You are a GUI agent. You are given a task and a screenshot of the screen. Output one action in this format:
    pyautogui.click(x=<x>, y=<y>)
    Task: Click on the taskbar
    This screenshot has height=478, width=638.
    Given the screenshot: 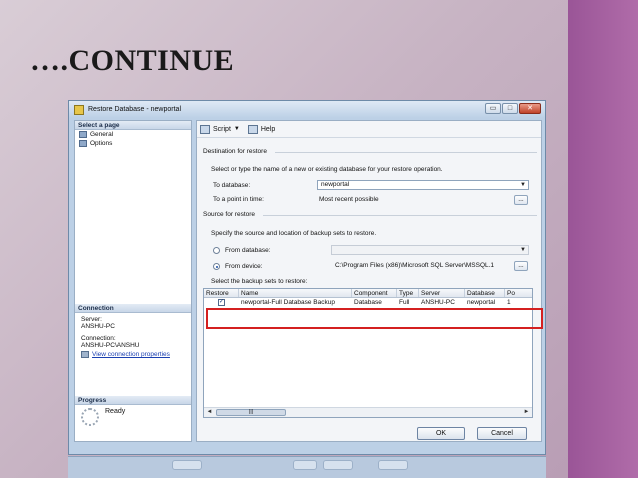 What is the action you would take?
    pyautogui.click(x=307, y=467)
    